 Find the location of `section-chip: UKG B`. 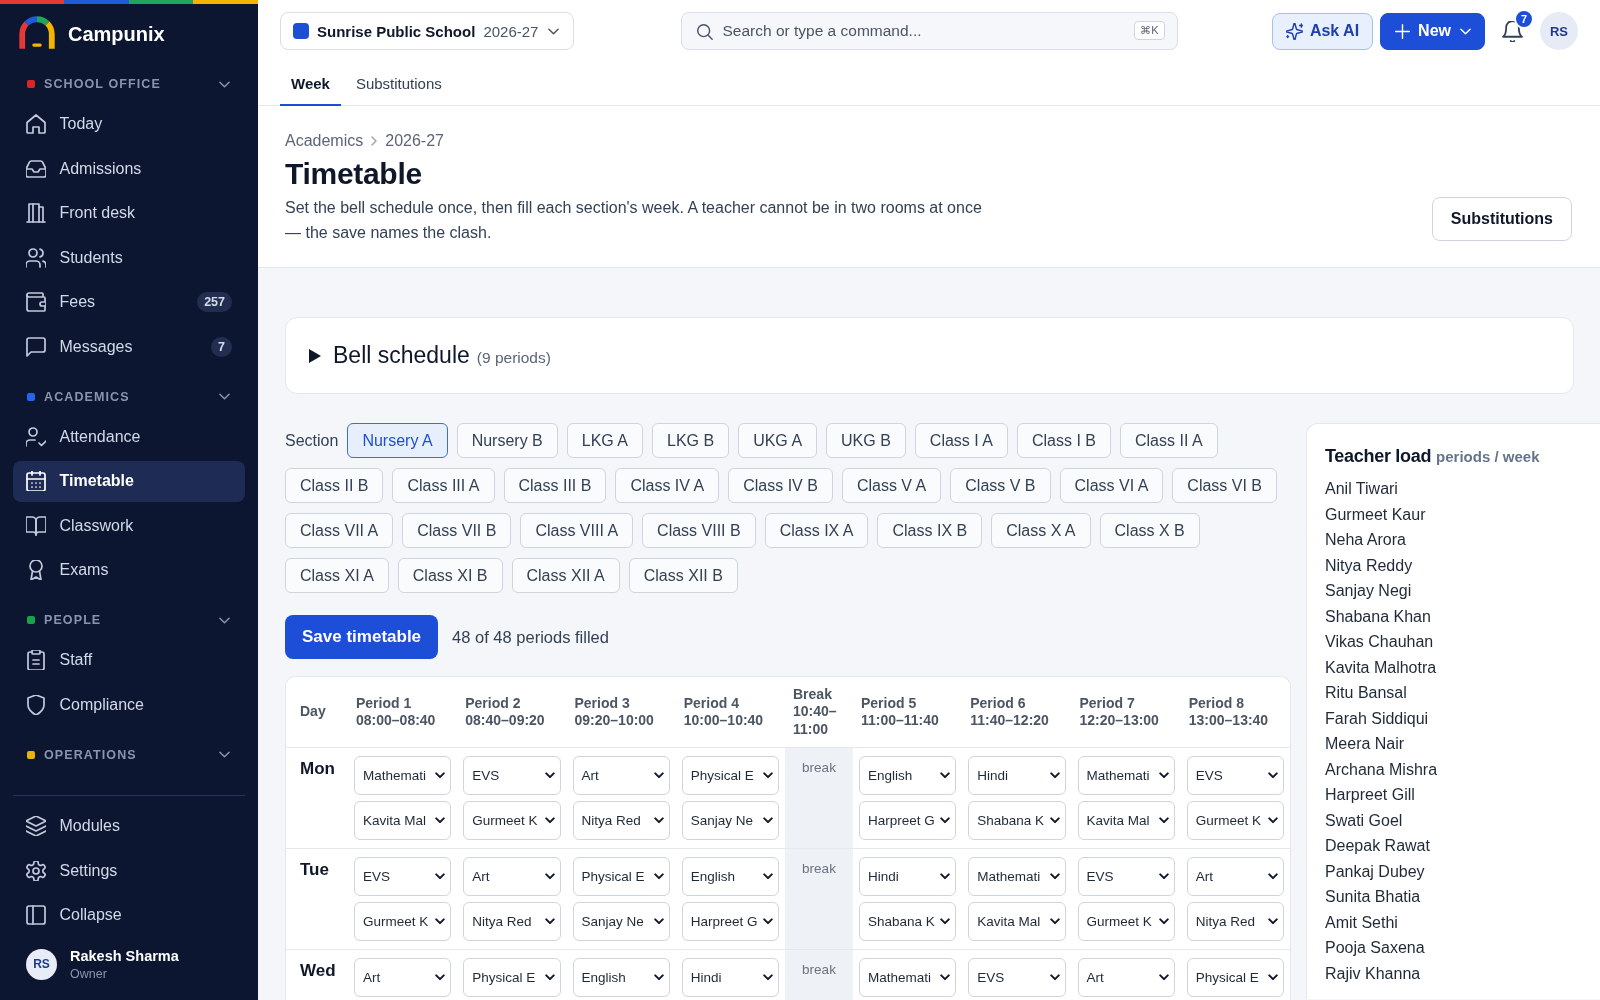

section-chip: UKG B is located at coordinates (866, 440).